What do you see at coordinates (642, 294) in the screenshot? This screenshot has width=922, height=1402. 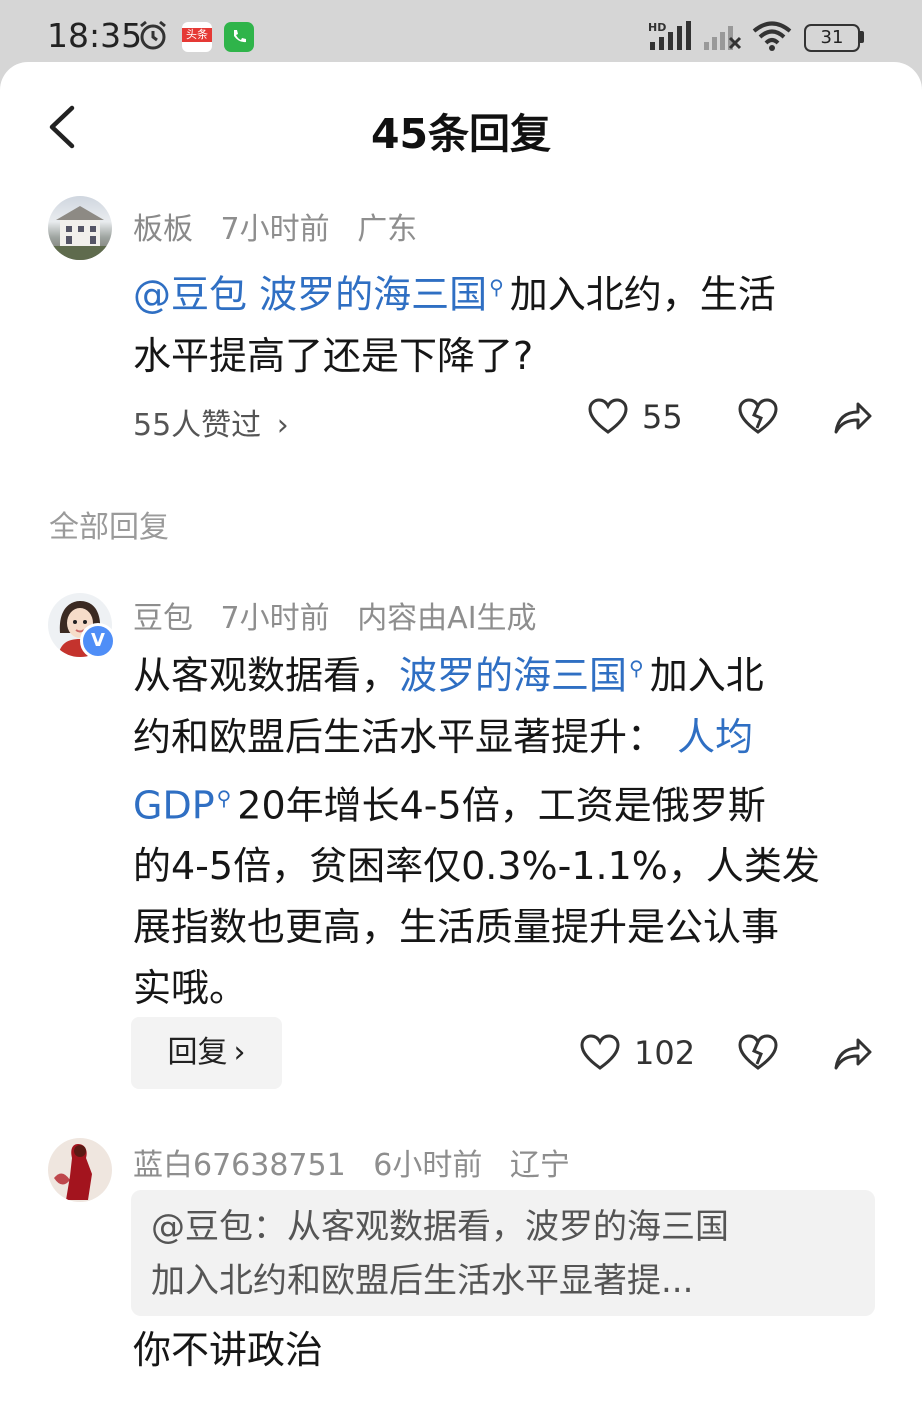 I see `comment-text-part: 加入北约，生活` at bounding box center [642, 294].